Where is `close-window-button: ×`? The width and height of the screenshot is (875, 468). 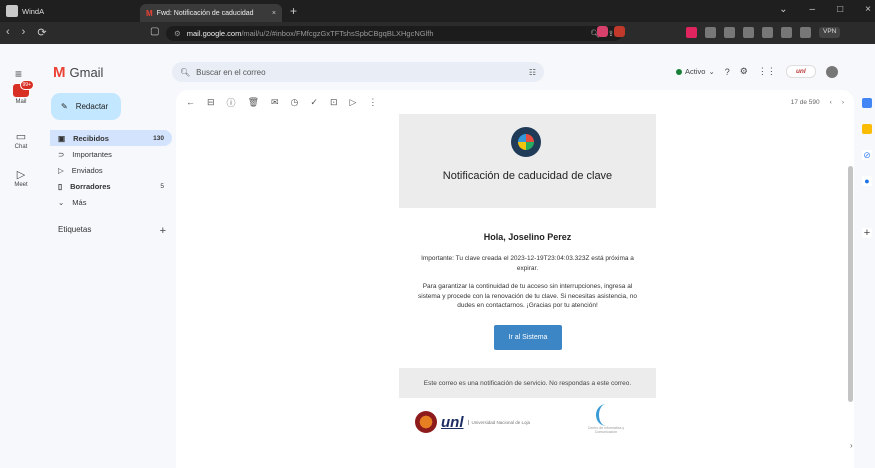
close-window-button: × is located at coordinates (868, 9).